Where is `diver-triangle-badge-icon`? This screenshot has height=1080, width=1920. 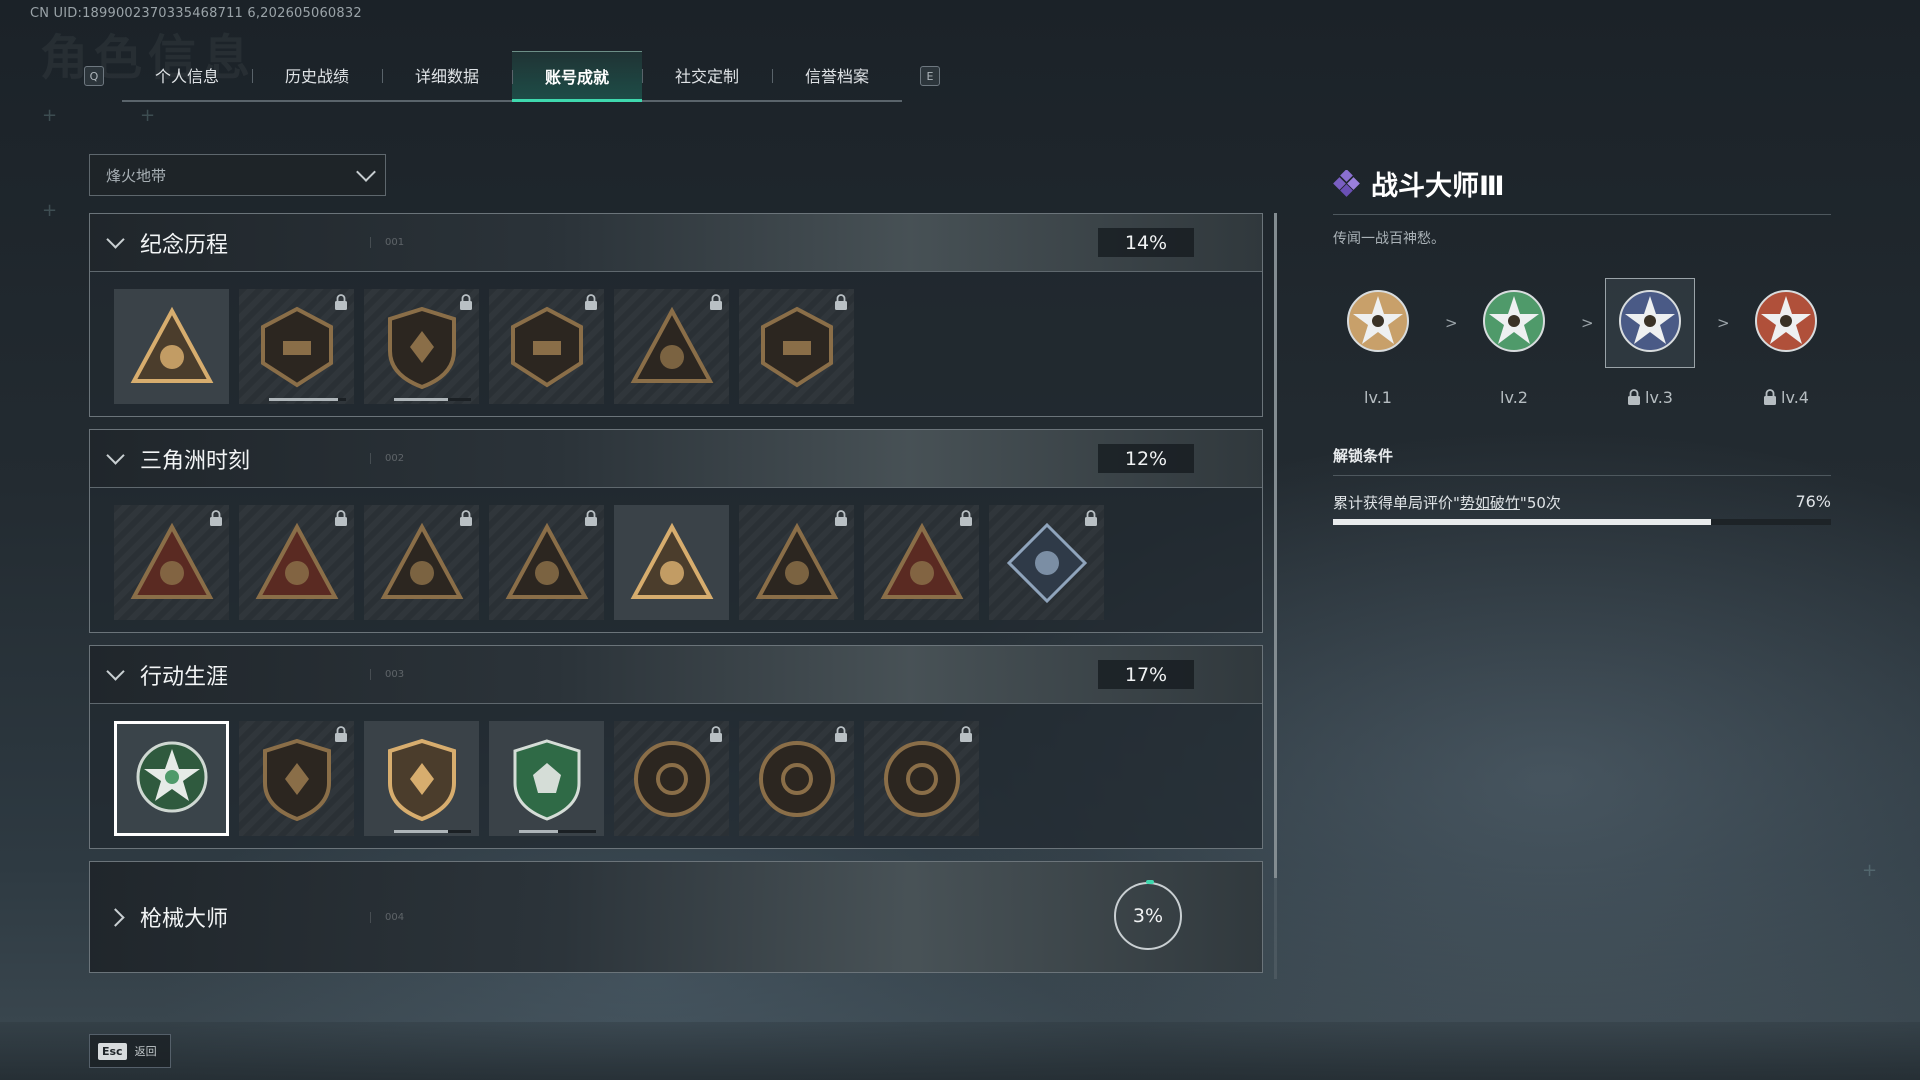
diver-triangle-badge-icon is located at coordinates (921, 560).